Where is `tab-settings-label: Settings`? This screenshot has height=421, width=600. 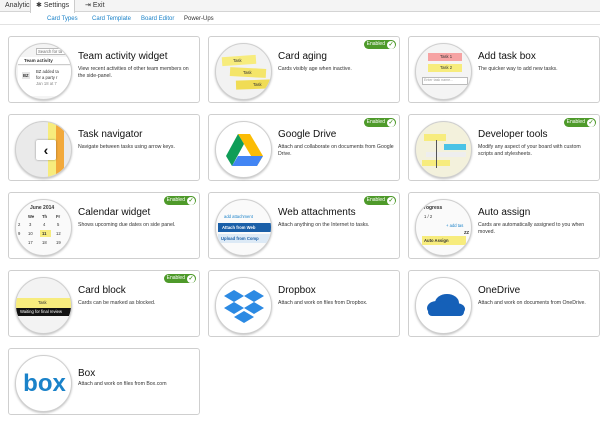
tab-settings-label: Settings is located at coordinates (56, 5).